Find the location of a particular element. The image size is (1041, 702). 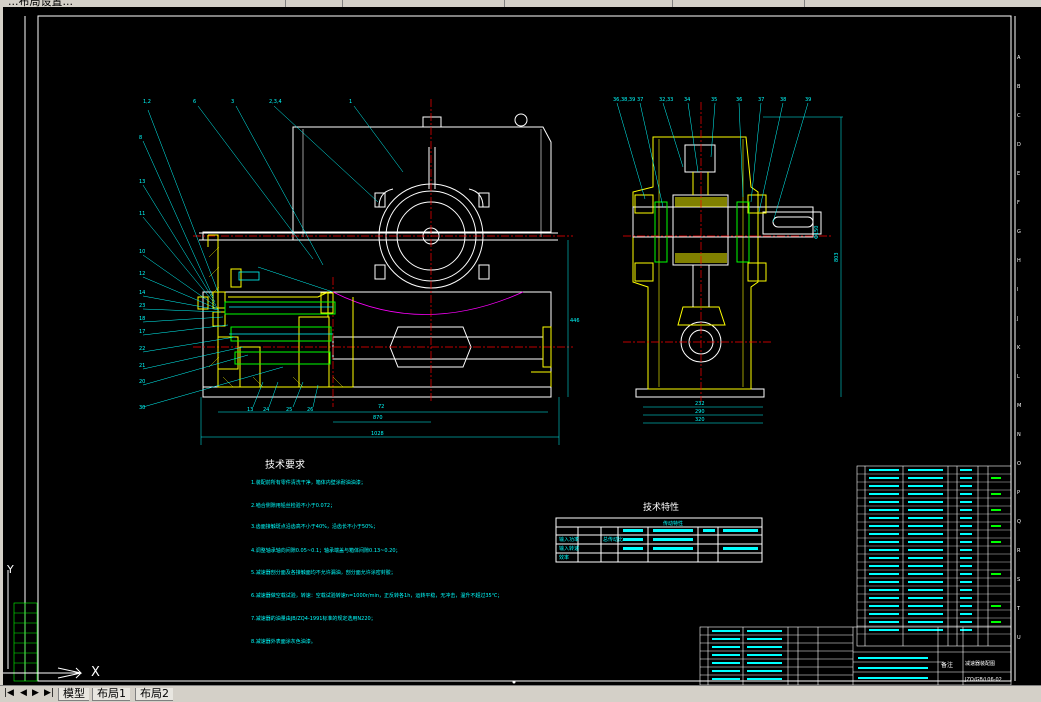

tab-nav-first-icon: |◀ is located at coordinates (9, 693).